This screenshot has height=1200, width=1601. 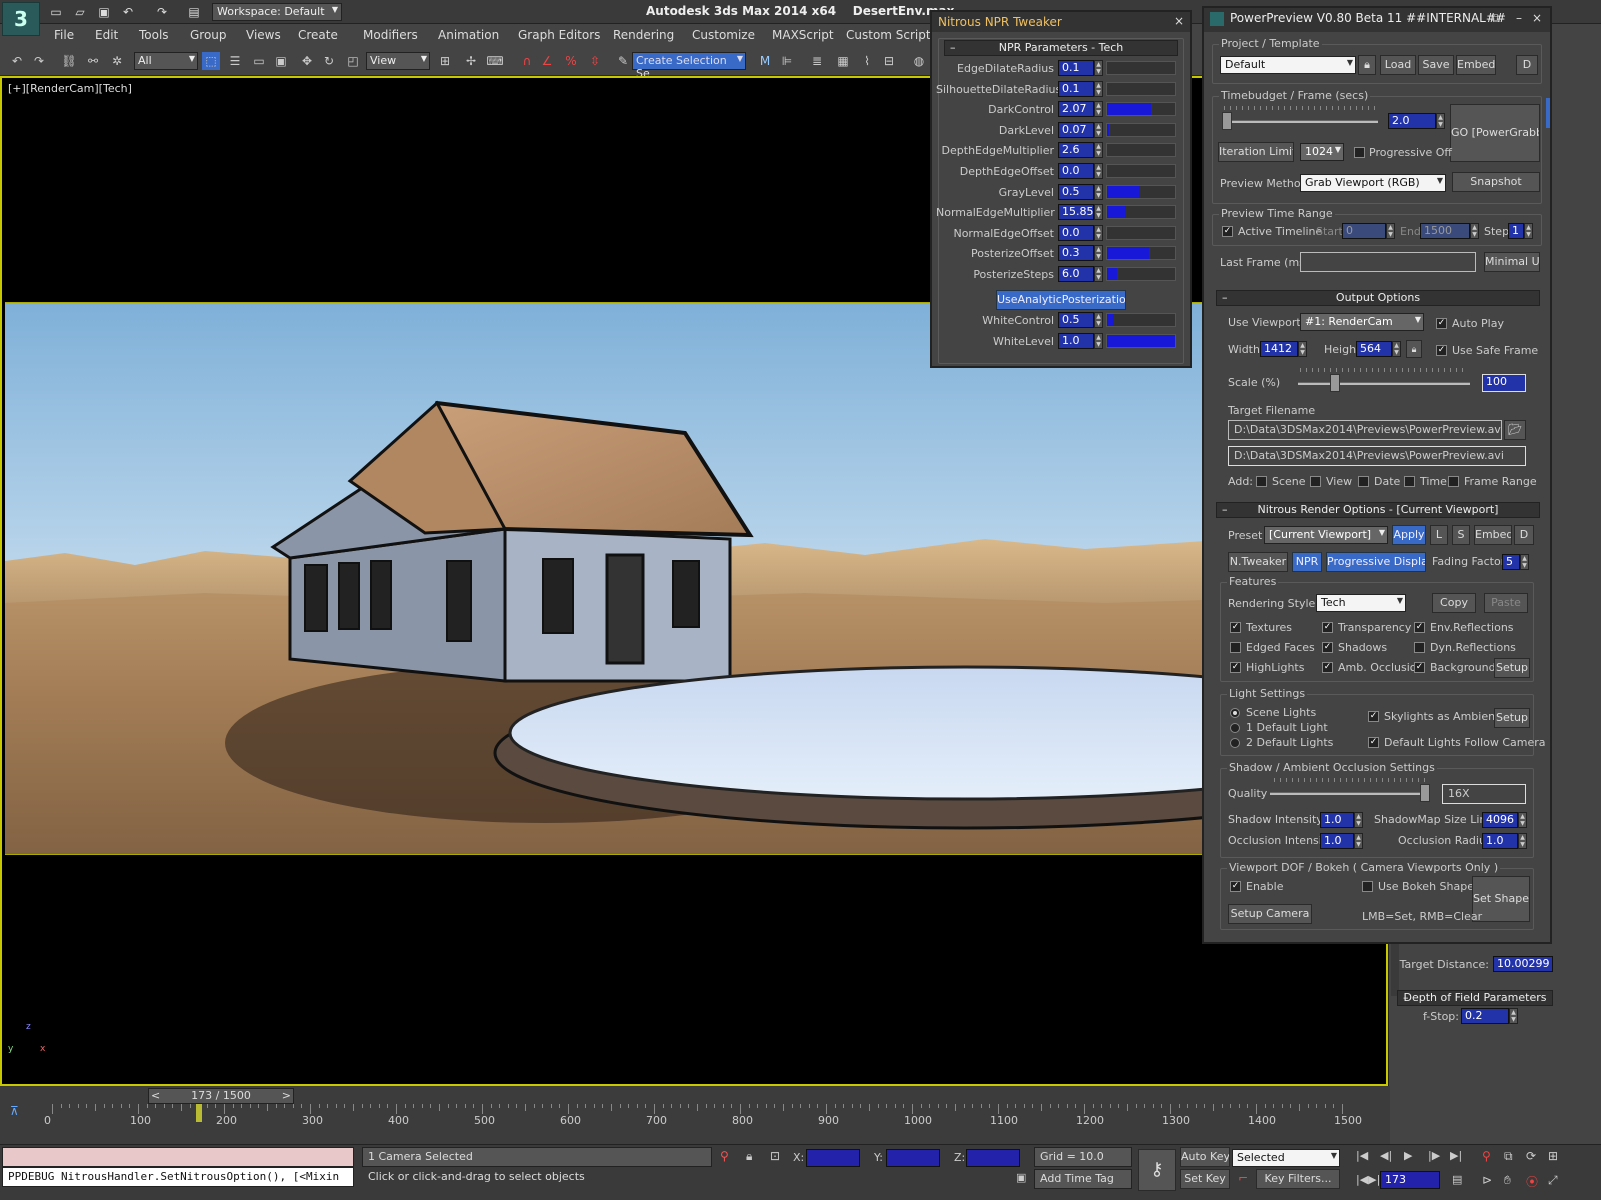 I want to click on close-icon: ×, so click(x=1179, y=21).